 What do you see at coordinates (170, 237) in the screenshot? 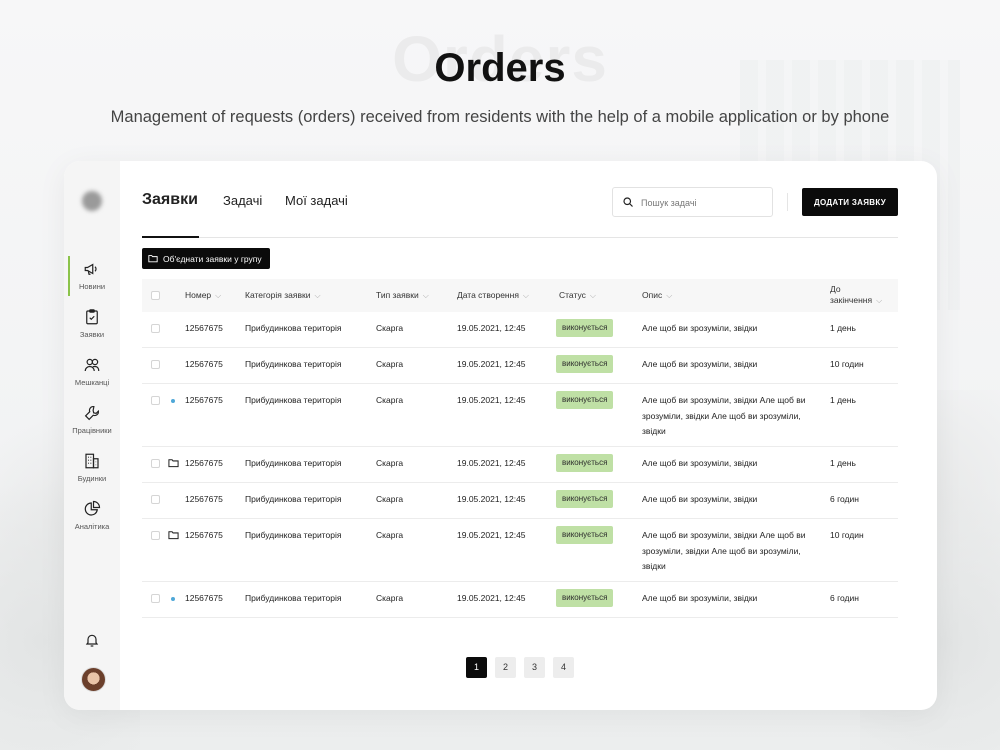
I see `active-tab-indicator` at bounding box center [170, 237].